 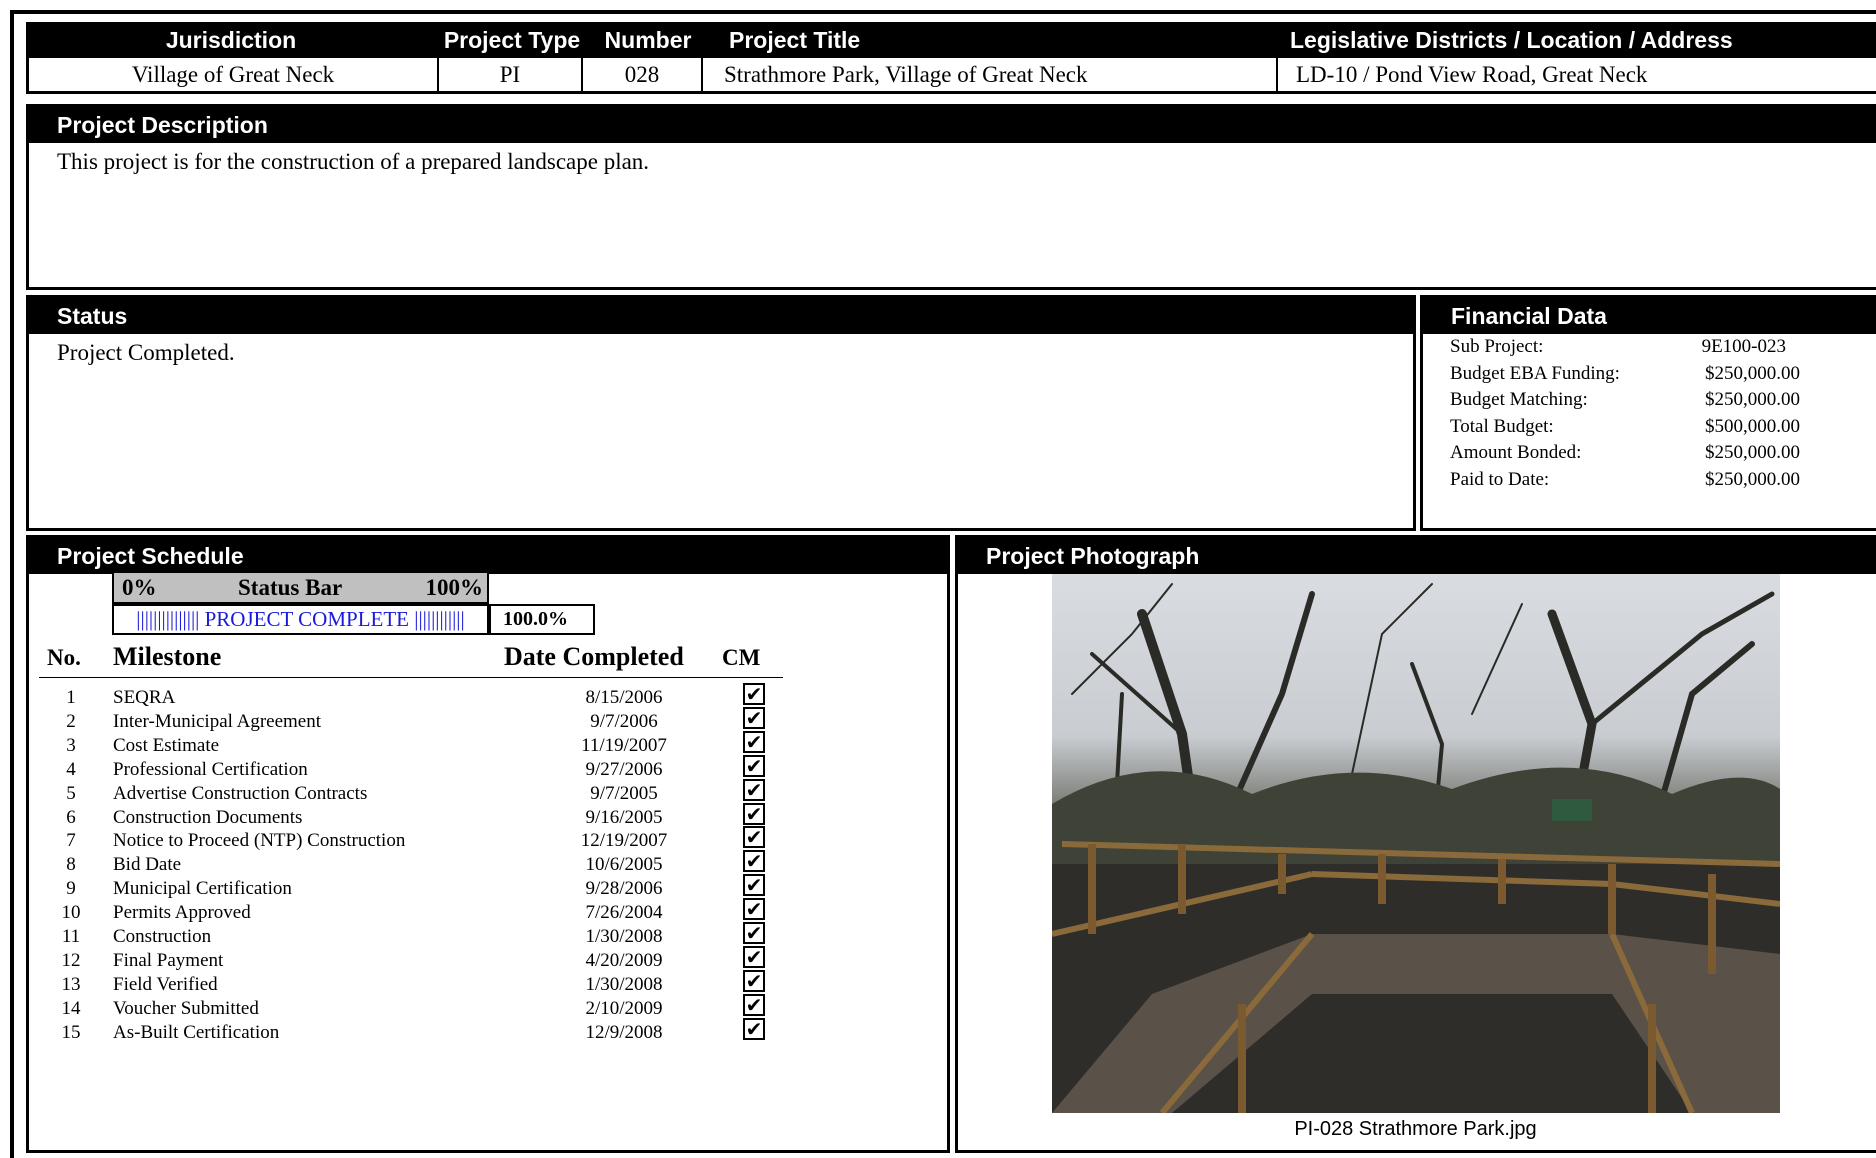 What do you see at coordinates (165, 984) in the screenshot?
I see `milestone-name: Field Verified` at bounding box center [165, 984].